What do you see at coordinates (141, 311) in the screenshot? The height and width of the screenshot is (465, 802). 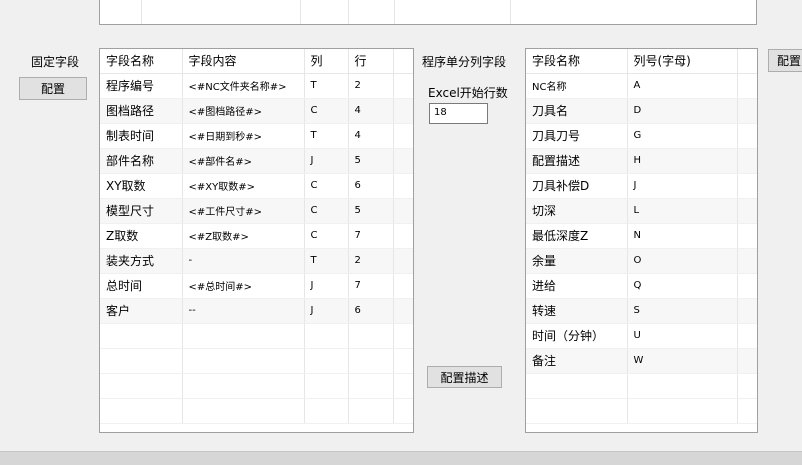 I see `cell-field-name: 客户` at bounding box center [141, 311].